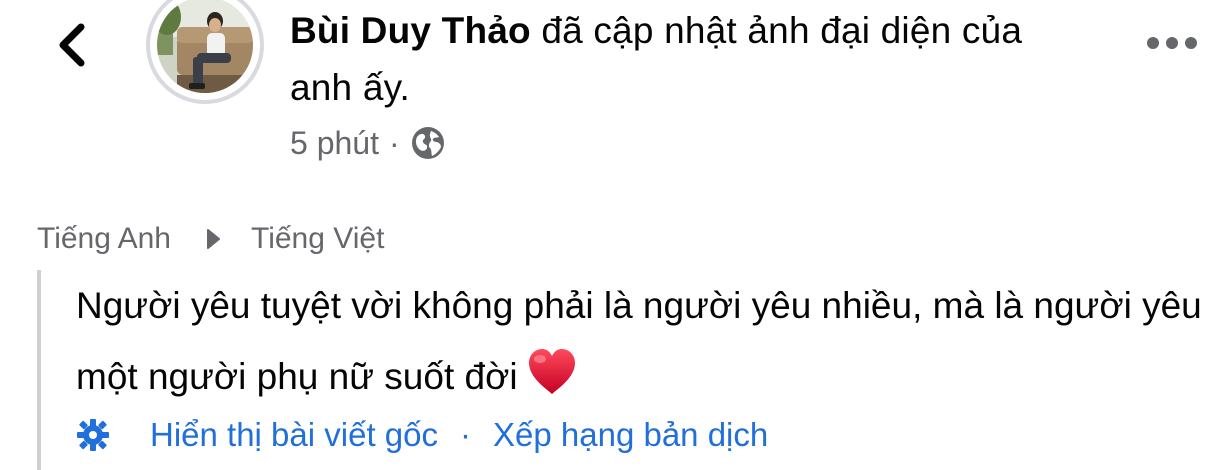 This screenshot has height=470, width=1224. I want to click on post-meta: 5 phút ·, so click(368, 143).